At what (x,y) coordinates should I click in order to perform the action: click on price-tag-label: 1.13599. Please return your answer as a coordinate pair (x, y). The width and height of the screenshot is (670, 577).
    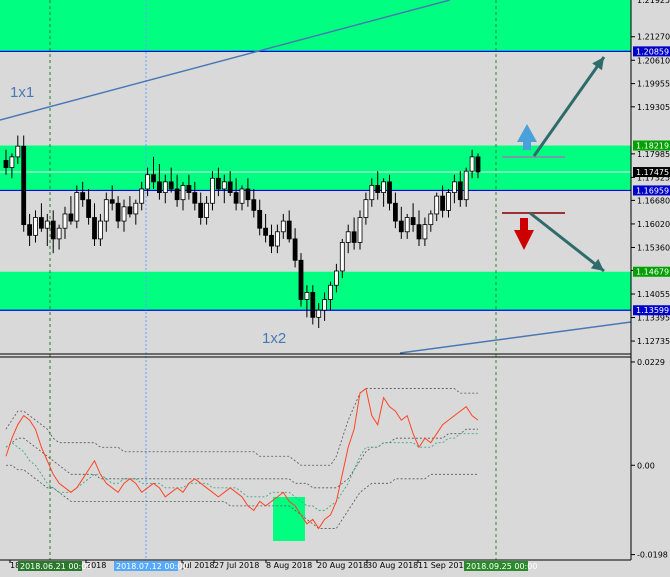
    Looking at the image, I should click on (652, 310).